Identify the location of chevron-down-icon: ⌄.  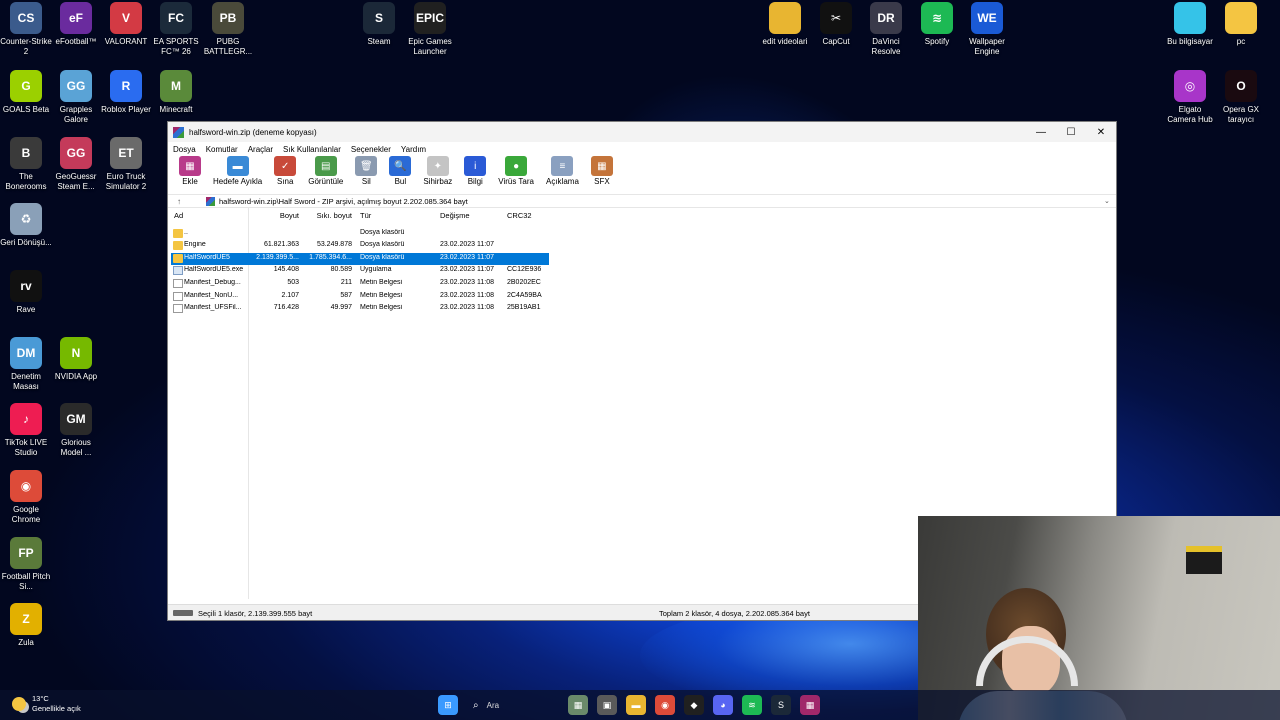
(1110, 201).